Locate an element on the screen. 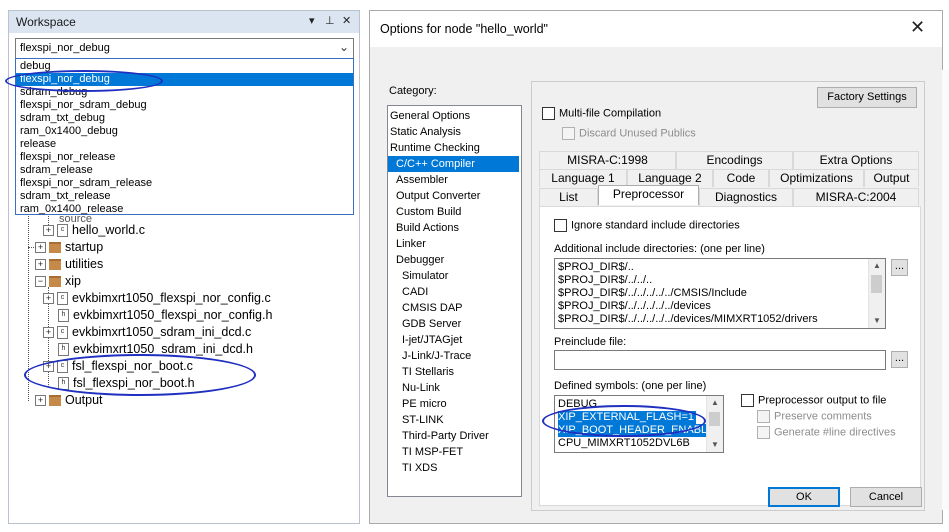 Image resolution: width=949 pixels, height=532 pixels. tree-item-hello-world: + c hello_world.c is located at coordinates (94, 230).